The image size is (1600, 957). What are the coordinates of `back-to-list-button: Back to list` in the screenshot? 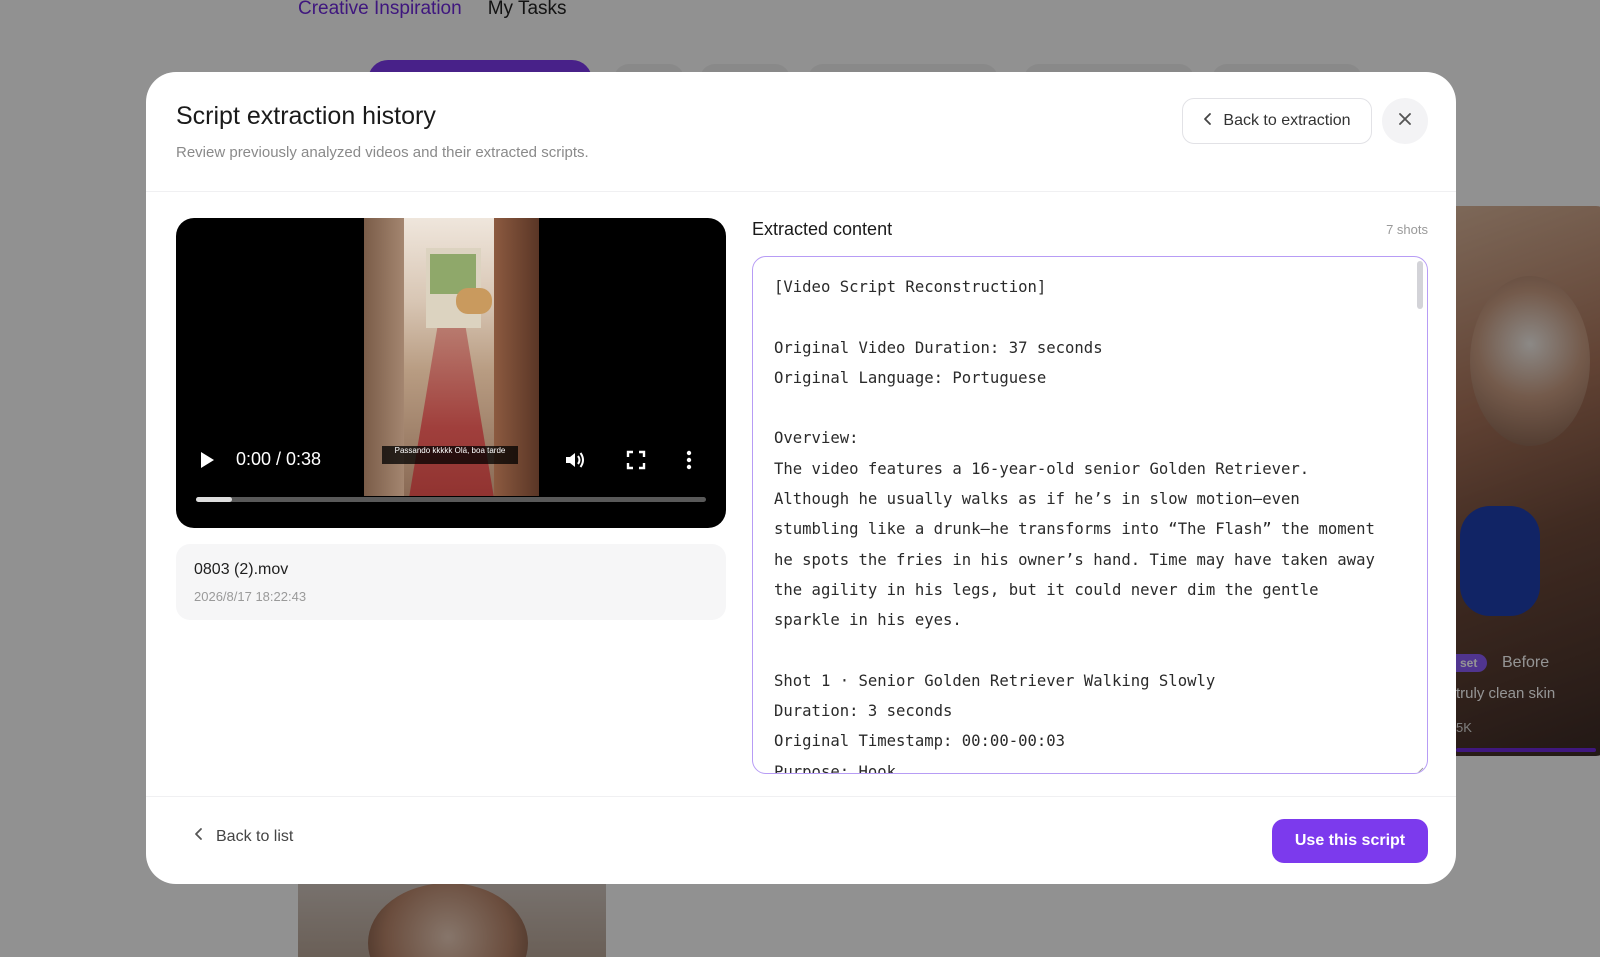 It's located at (243, 836).